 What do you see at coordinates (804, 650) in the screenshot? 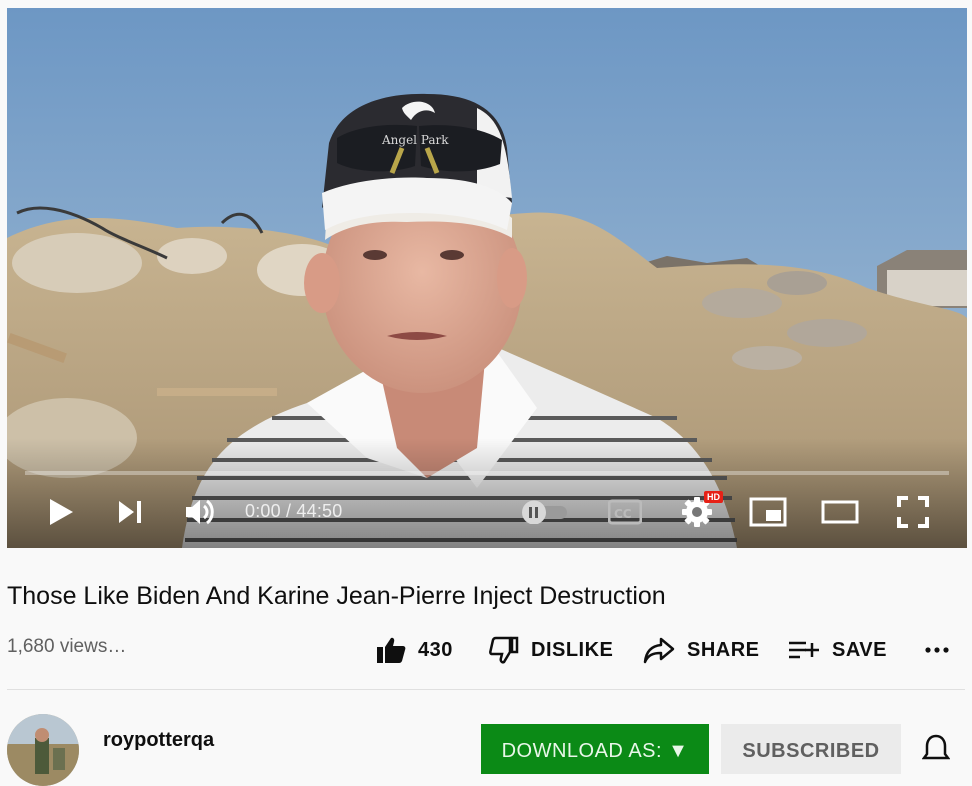
I see `save-to-playlist-icon` at bounding box center [804, 650].